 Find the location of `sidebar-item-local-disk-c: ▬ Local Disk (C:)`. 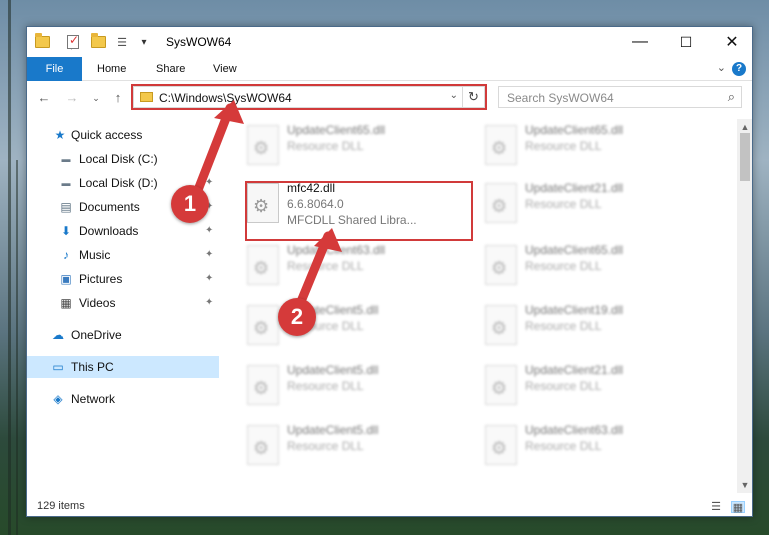

sidebar-item-local-disk-c: ▬ Local Disk (C:) is located at coordinates (123, 159).